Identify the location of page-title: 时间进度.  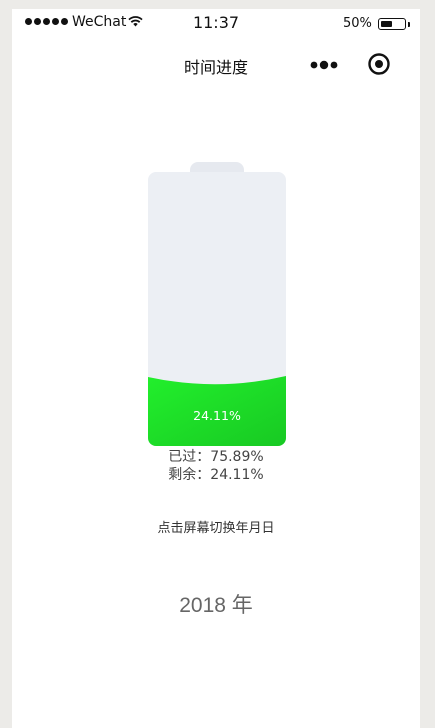
(215, 67).